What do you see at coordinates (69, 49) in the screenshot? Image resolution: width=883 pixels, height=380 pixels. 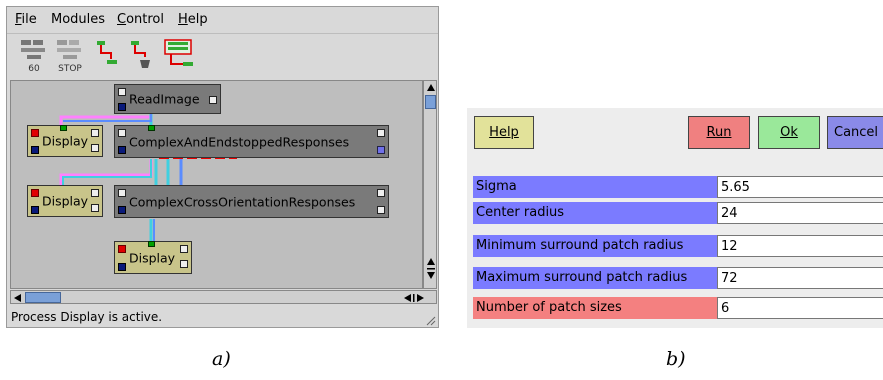 I see `network-grey-icon` at bounding box center [69, 49].